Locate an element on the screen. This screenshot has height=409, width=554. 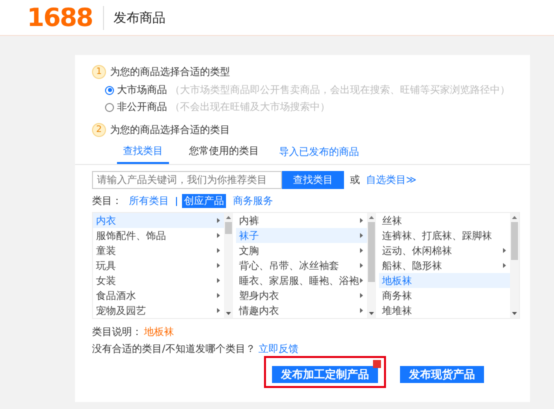
category-item: 睡衣、家居服、睡袍、浴袍 is located at coordinates (301, 280).